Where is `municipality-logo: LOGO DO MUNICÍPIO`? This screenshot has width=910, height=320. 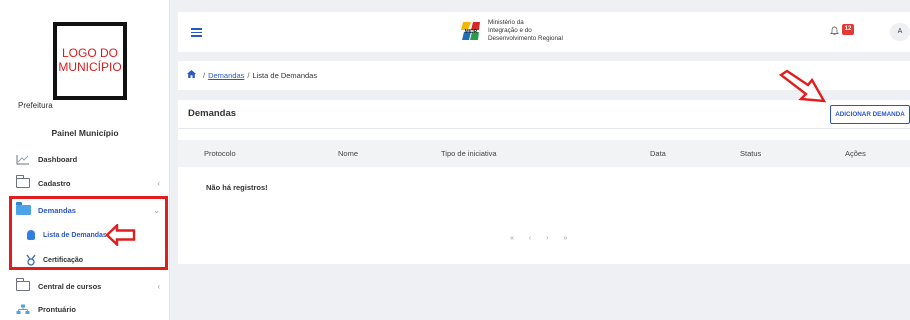
municipality-logo: LOGO DO MUNICÍPIO is located at coordinates (90, 61).